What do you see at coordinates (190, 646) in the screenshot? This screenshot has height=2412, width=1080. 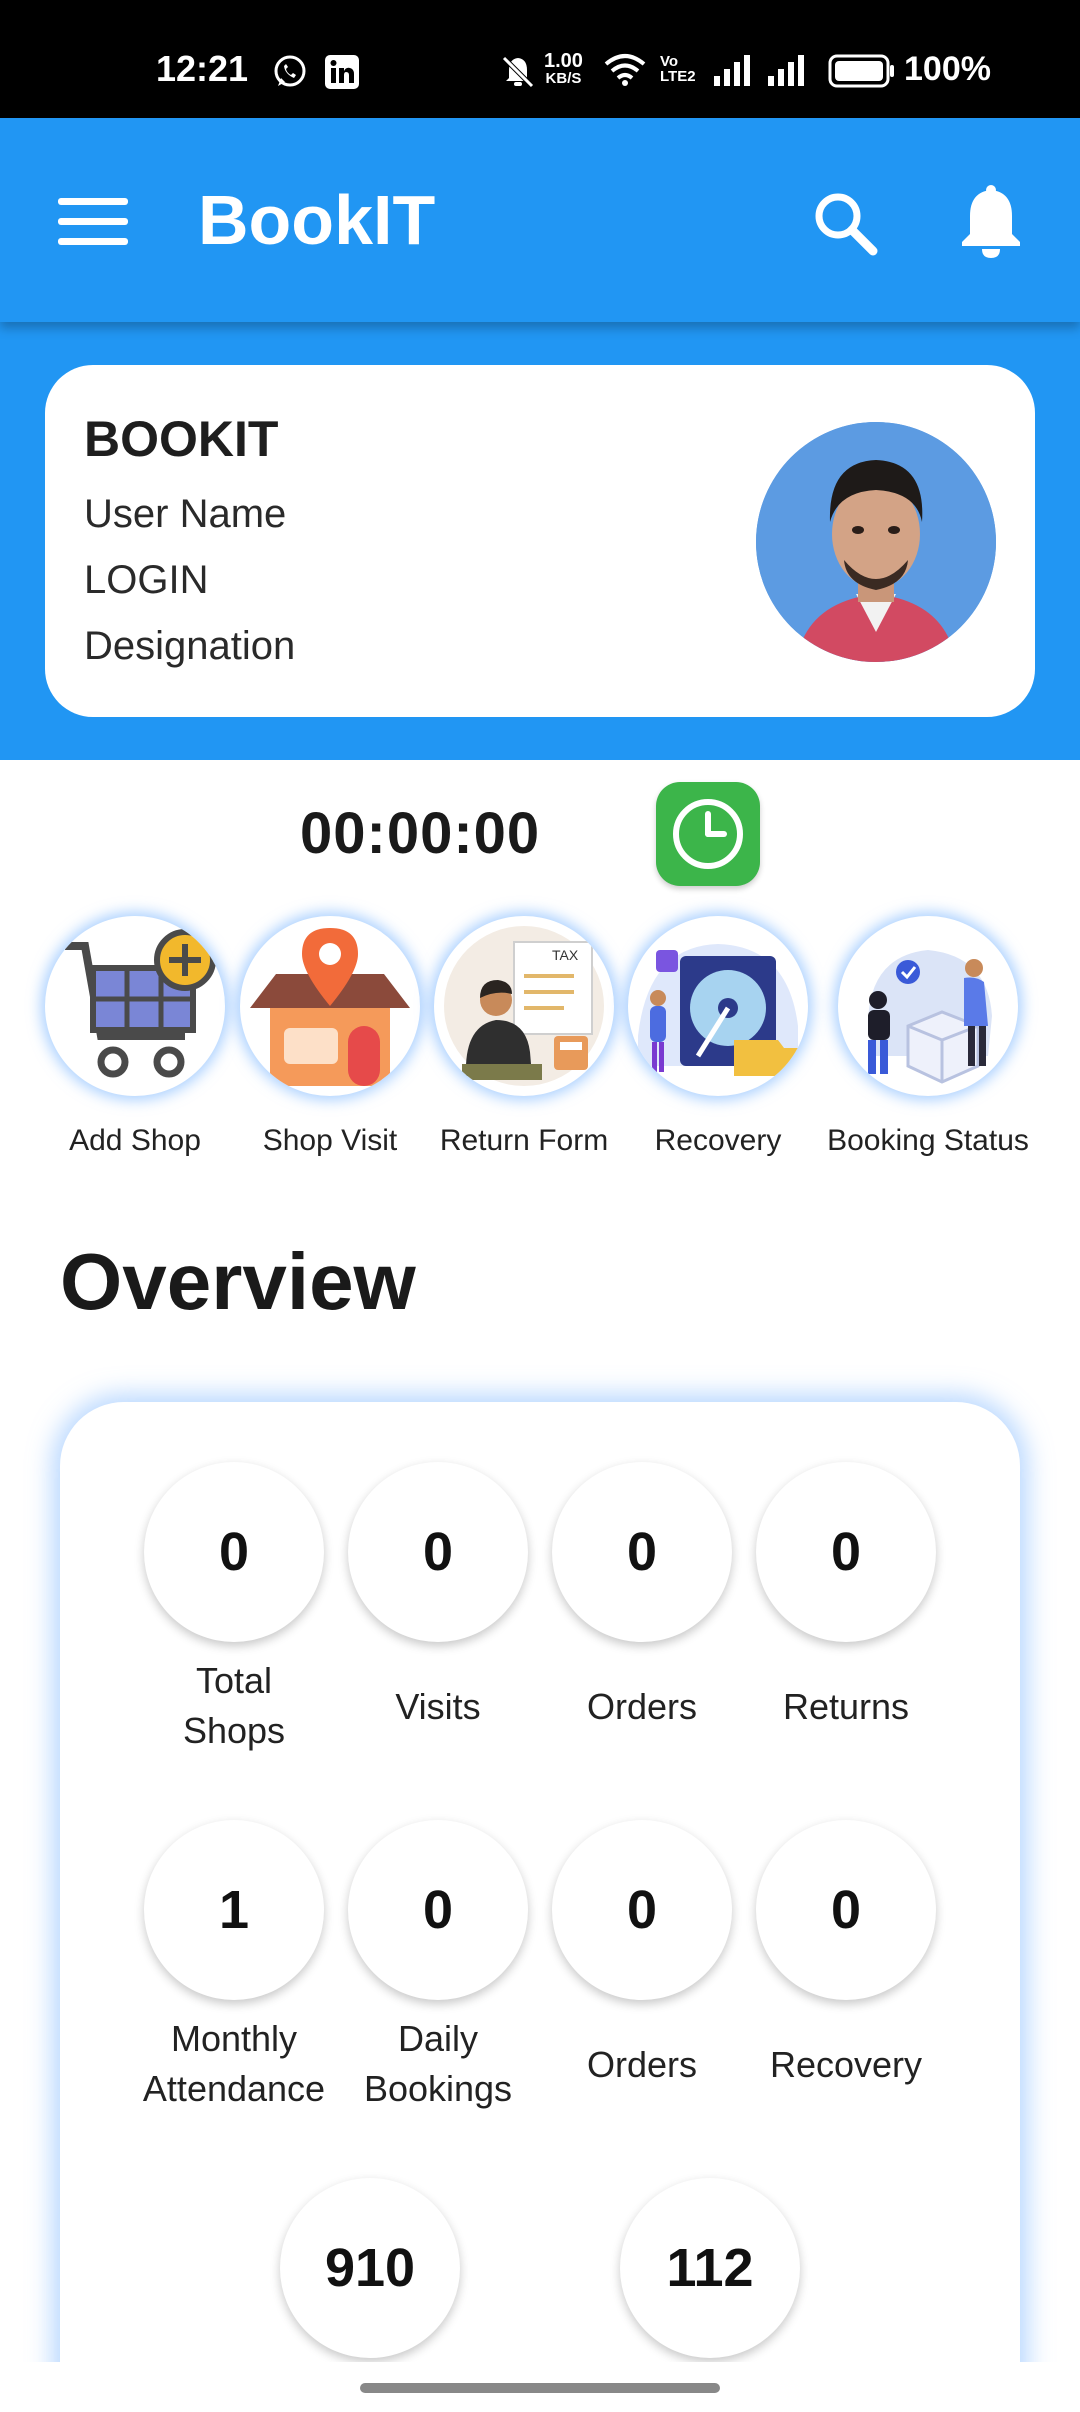 I see `designation-label: Designation` at bounding box center [190, 646].